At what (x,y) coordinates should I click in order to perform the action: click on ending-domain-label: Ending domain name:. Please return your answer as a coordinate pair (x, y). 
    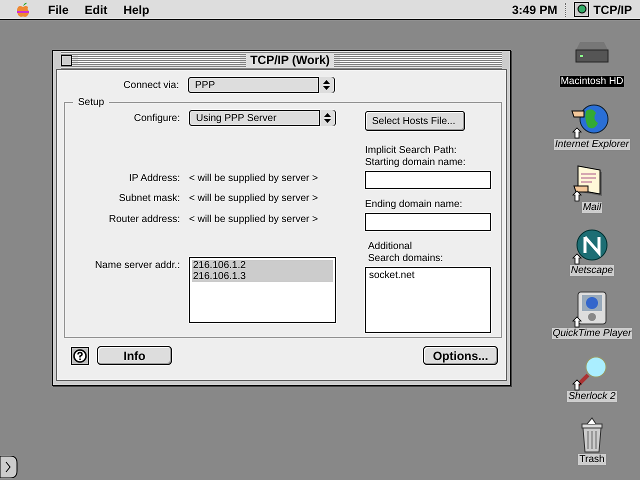
    Looking at the image, I should click on (414, 205).